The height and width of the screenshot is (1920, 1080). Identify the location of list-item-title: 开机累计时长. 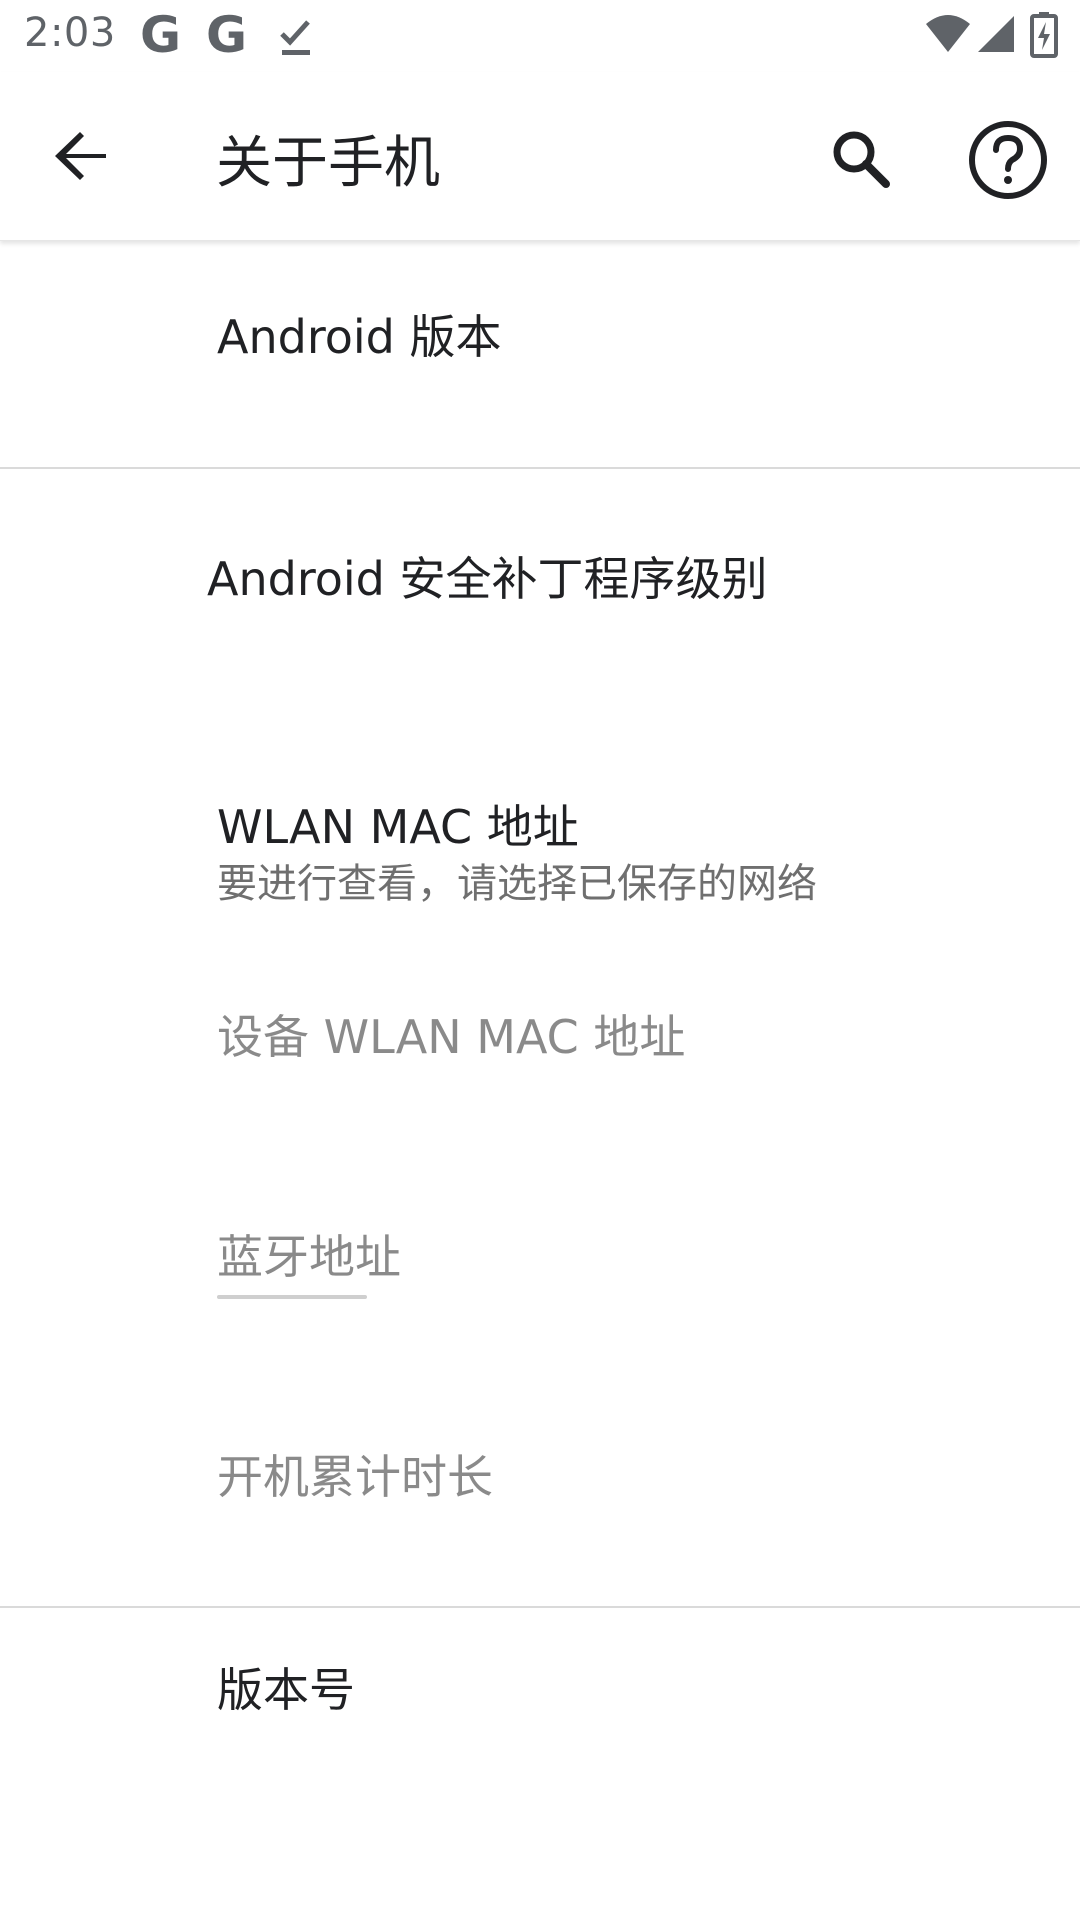
(355, 1477).